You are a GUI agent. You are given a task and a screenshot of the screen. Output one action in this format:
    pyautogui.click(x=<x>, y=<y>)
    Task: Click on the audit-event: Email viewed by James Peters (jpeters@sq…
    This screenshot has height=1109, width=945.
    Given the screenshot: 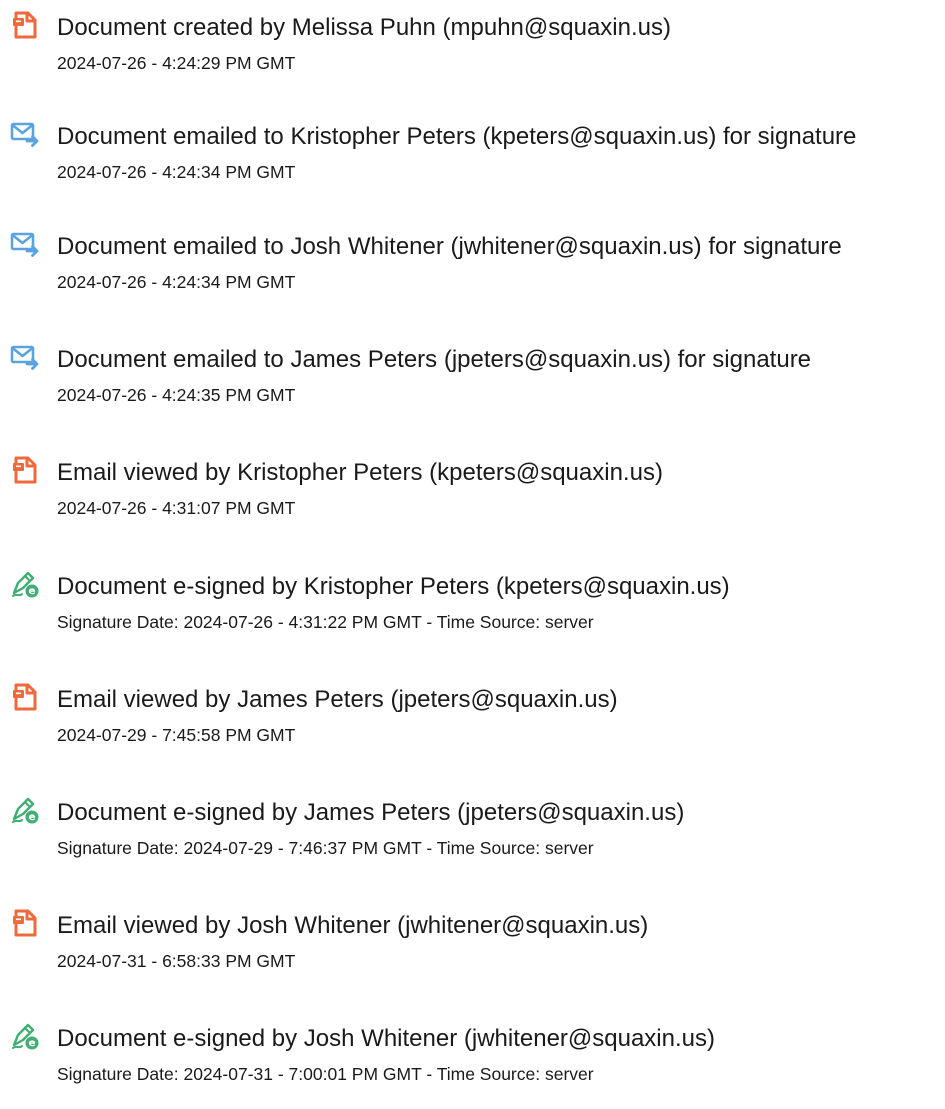 What is the action you would take?
    pyautogui.click(x=472, y=725)
    